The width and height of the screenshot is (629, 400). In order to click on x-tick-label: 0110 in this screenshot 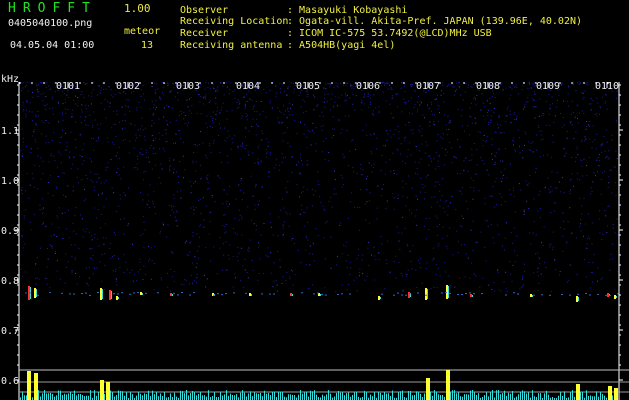, I will do `click(607, 86)`.